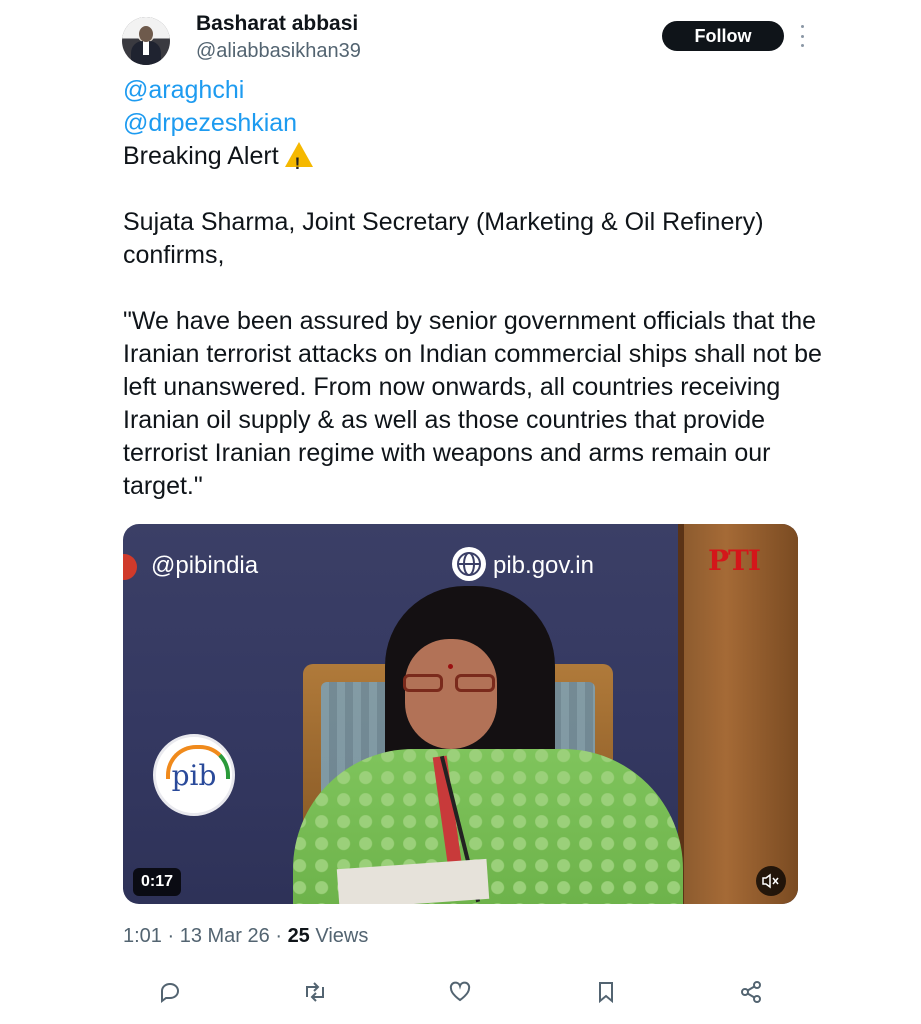 This screenshot has width=921, height=1024. Describe the element at coordinates (469, 564) in the screenshot. I see `globe-icon` at that location.